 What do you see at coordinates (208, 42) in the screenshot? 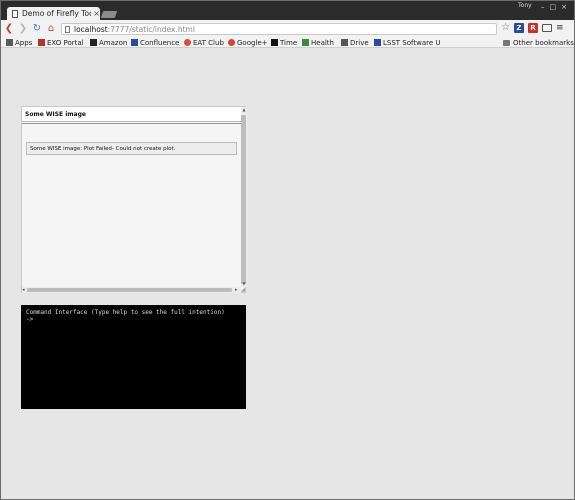
I see `bookmark-label: EAT Club` at bounding box center [208, 42].